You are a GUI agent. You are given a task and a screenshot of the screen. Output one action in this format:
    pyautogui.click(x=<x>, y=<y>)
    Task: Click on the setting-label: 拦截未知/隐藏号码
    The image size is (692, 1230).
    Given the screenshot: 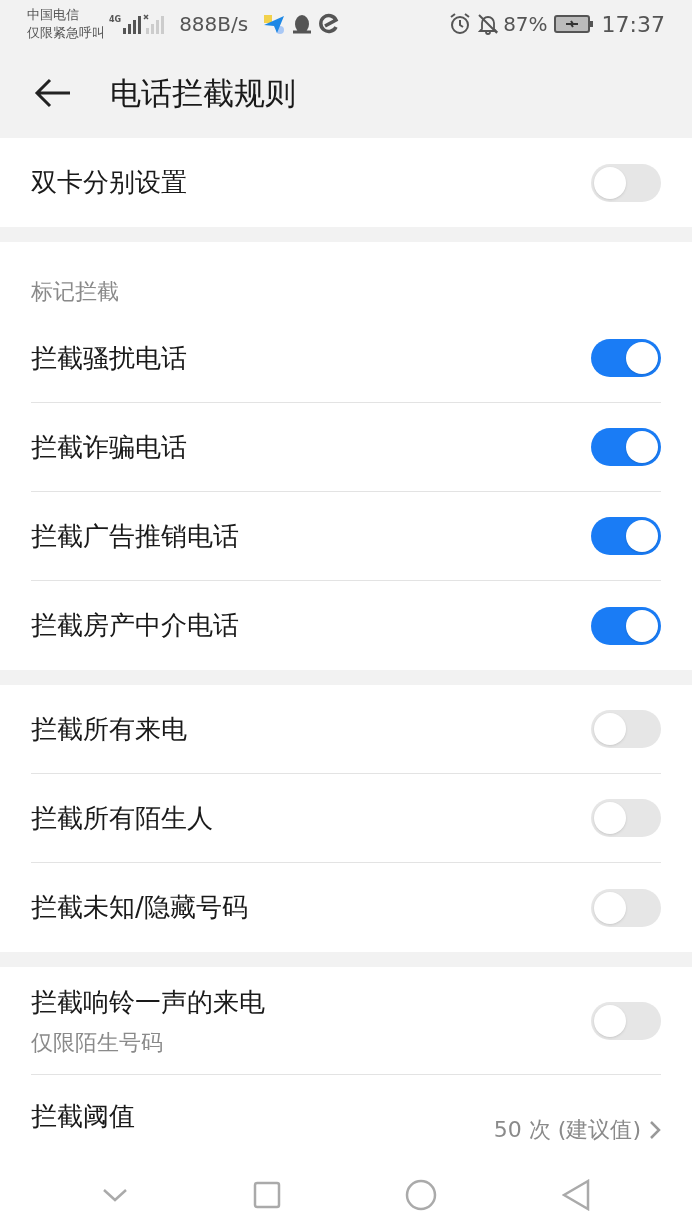 What is the action you would take?
    pyautogui.click(x=139, y=907)
    